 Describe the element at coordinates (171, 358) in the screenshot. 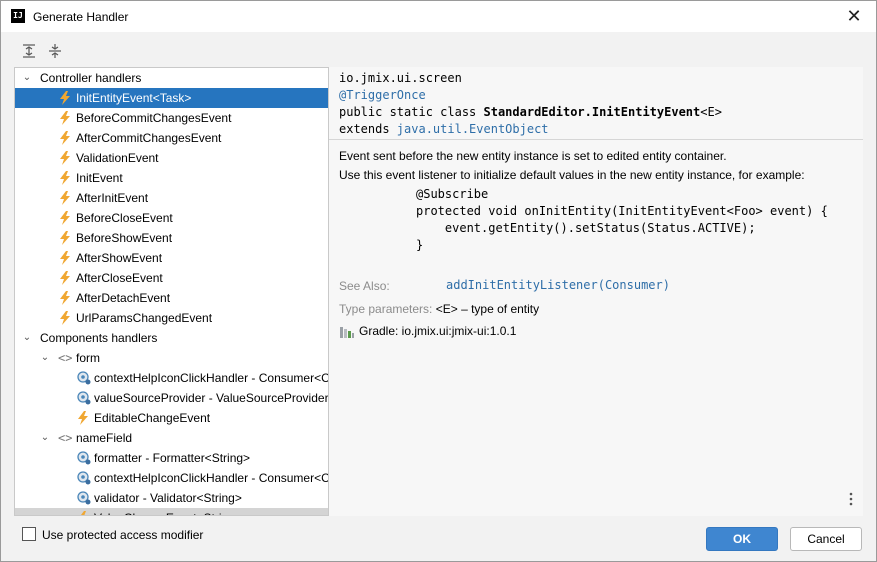

I see `tree-row: ⌄ <> form` at that location.